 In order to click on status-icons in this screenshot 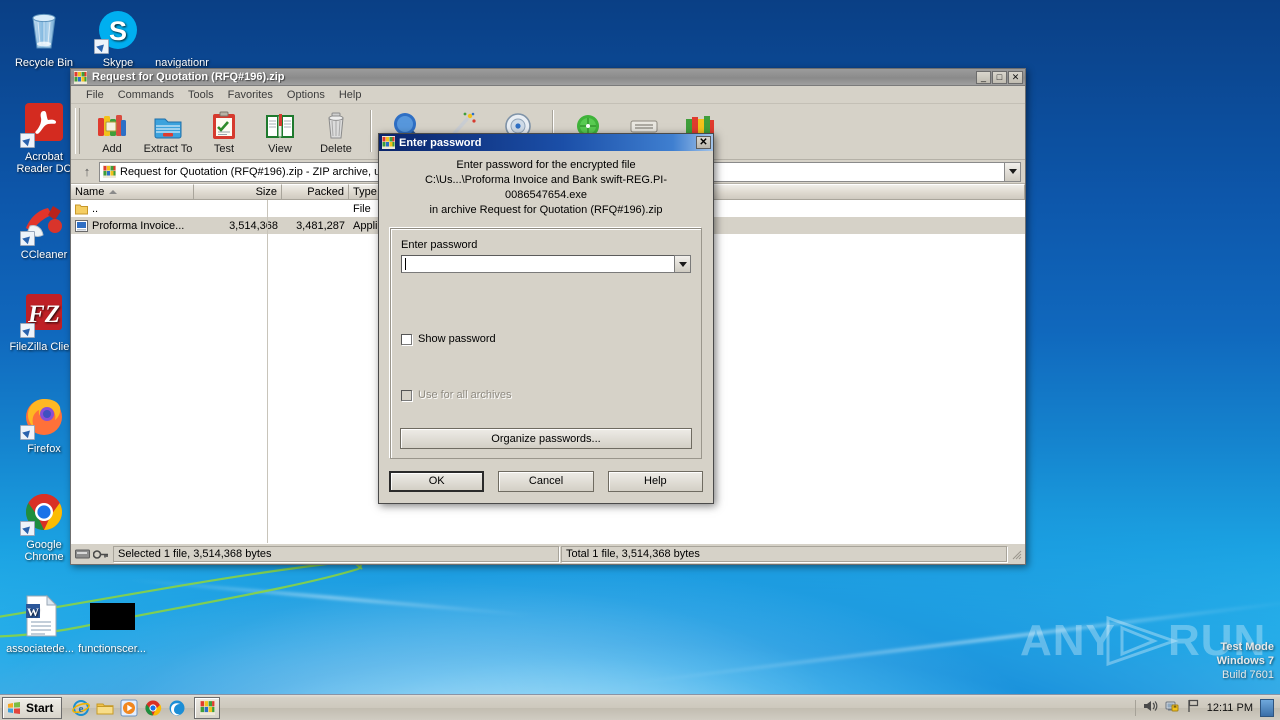, I will do `click(93, 554)`.